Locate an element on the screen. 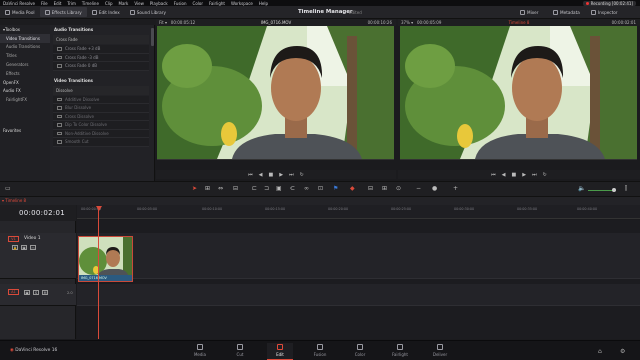  timeline-clip: IMG_0716.MOV is located at coordinates (105, 259).